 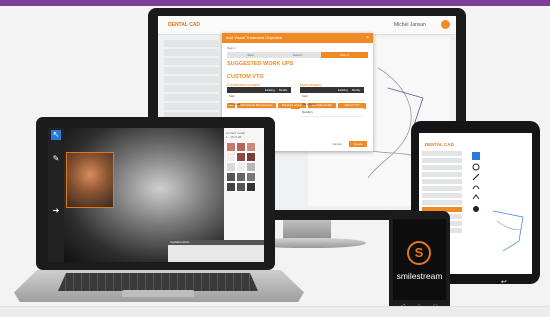 I want to click on phone-screen: S smilestream, so click(x=419, y=259).